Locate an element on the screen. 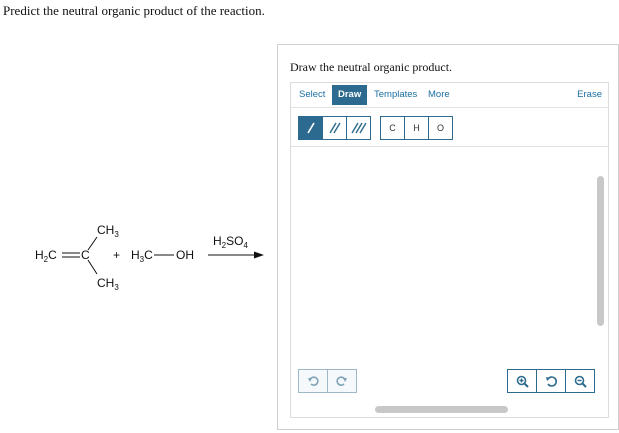  draw-toolbar: C H O is located at coordinates (449, 127).